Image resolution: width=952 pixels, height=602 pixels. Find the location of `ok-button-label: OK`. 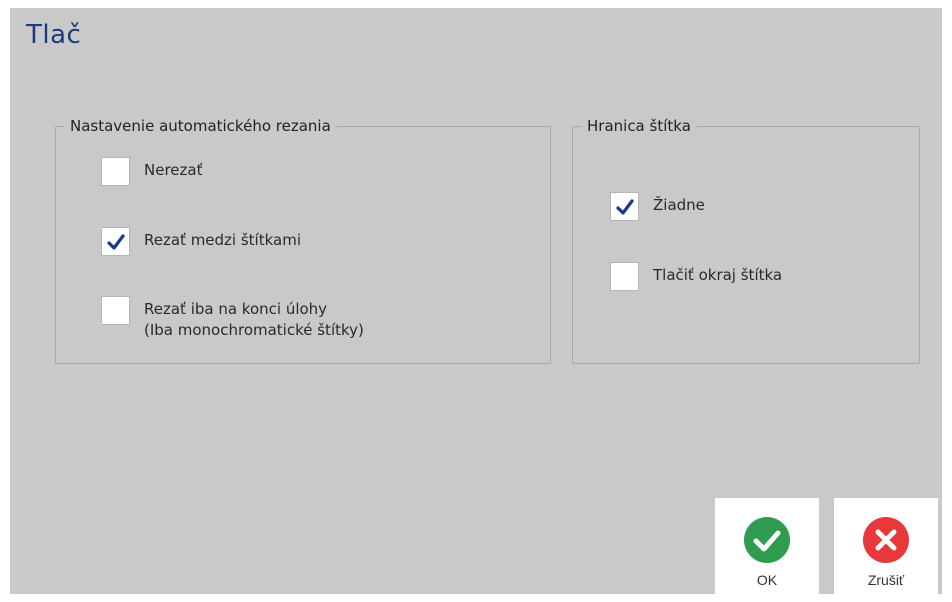

ok-button-label: OK is located at coordinates (767, 580).